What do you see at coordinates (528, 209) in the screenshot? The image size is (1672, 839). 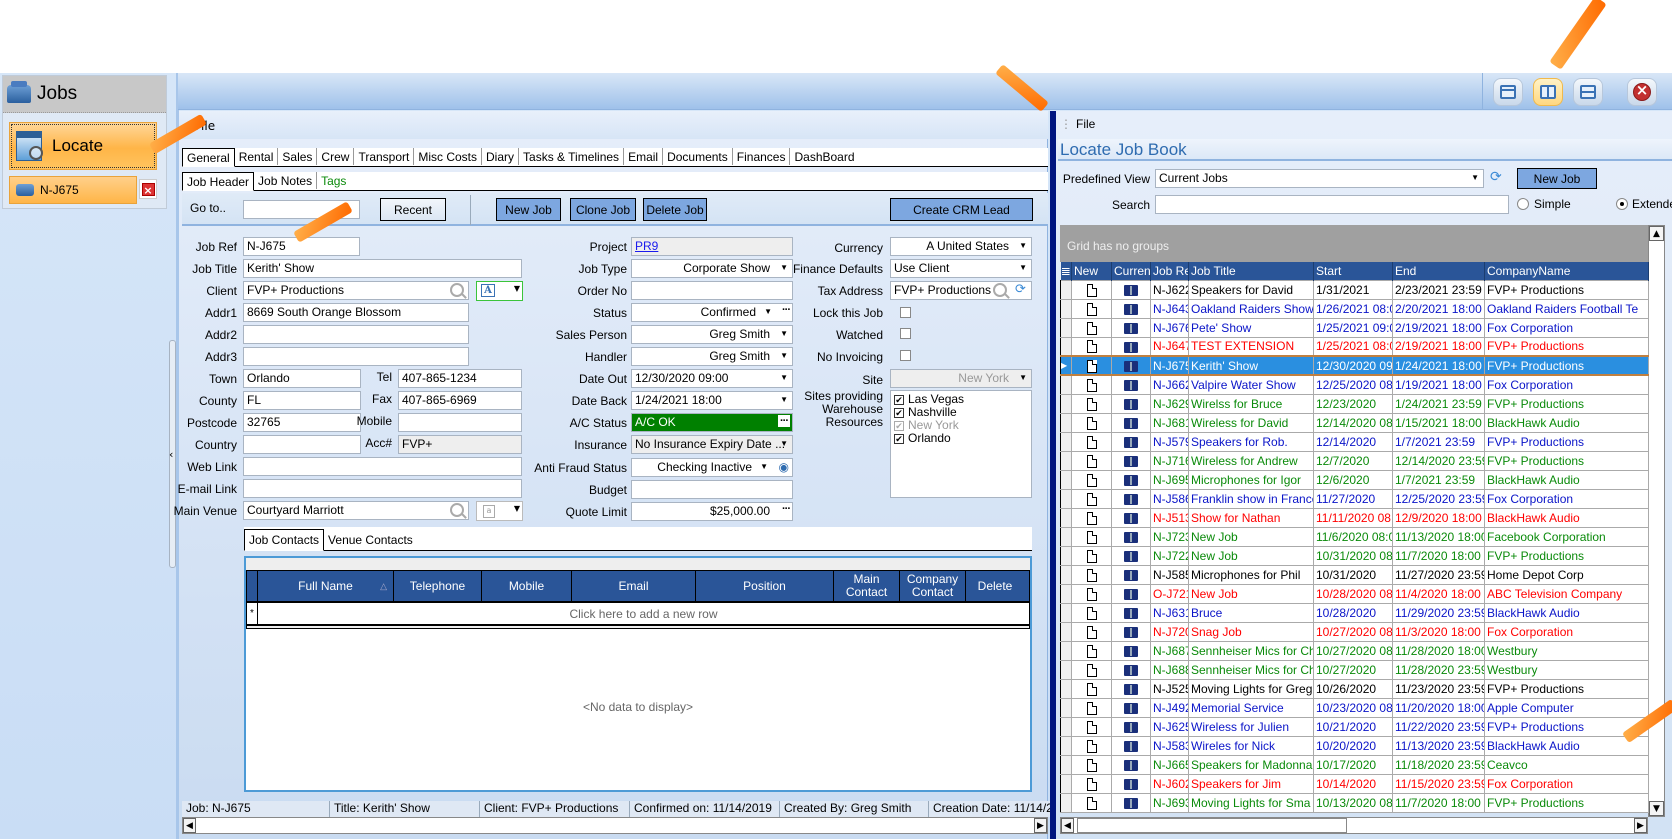 I see `new-job-button: New Job` at bounding box center [528, 209].